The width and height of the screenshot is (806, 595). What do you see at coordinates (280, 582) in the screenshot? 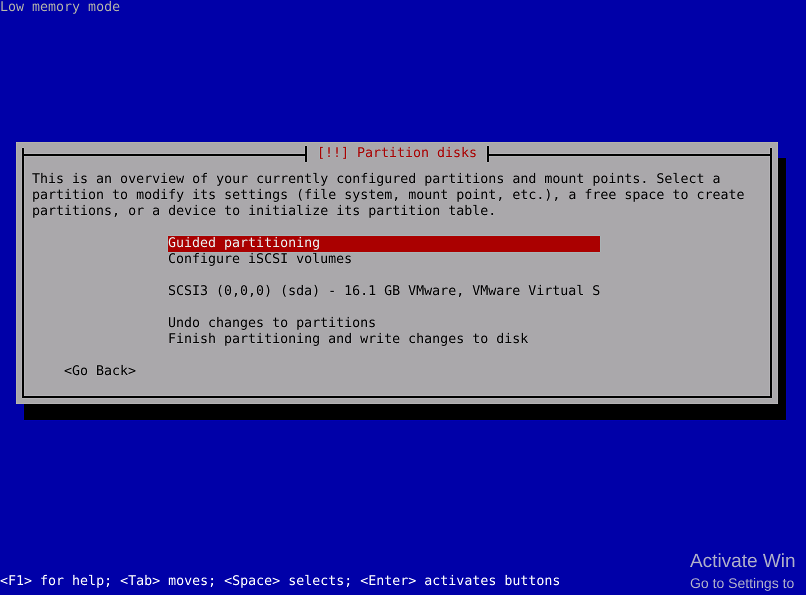
I see `help-line: <F1> for help; <Tab> moves; <Space> selects; <Enter> activates buttons` at bounding box center [280, 582].